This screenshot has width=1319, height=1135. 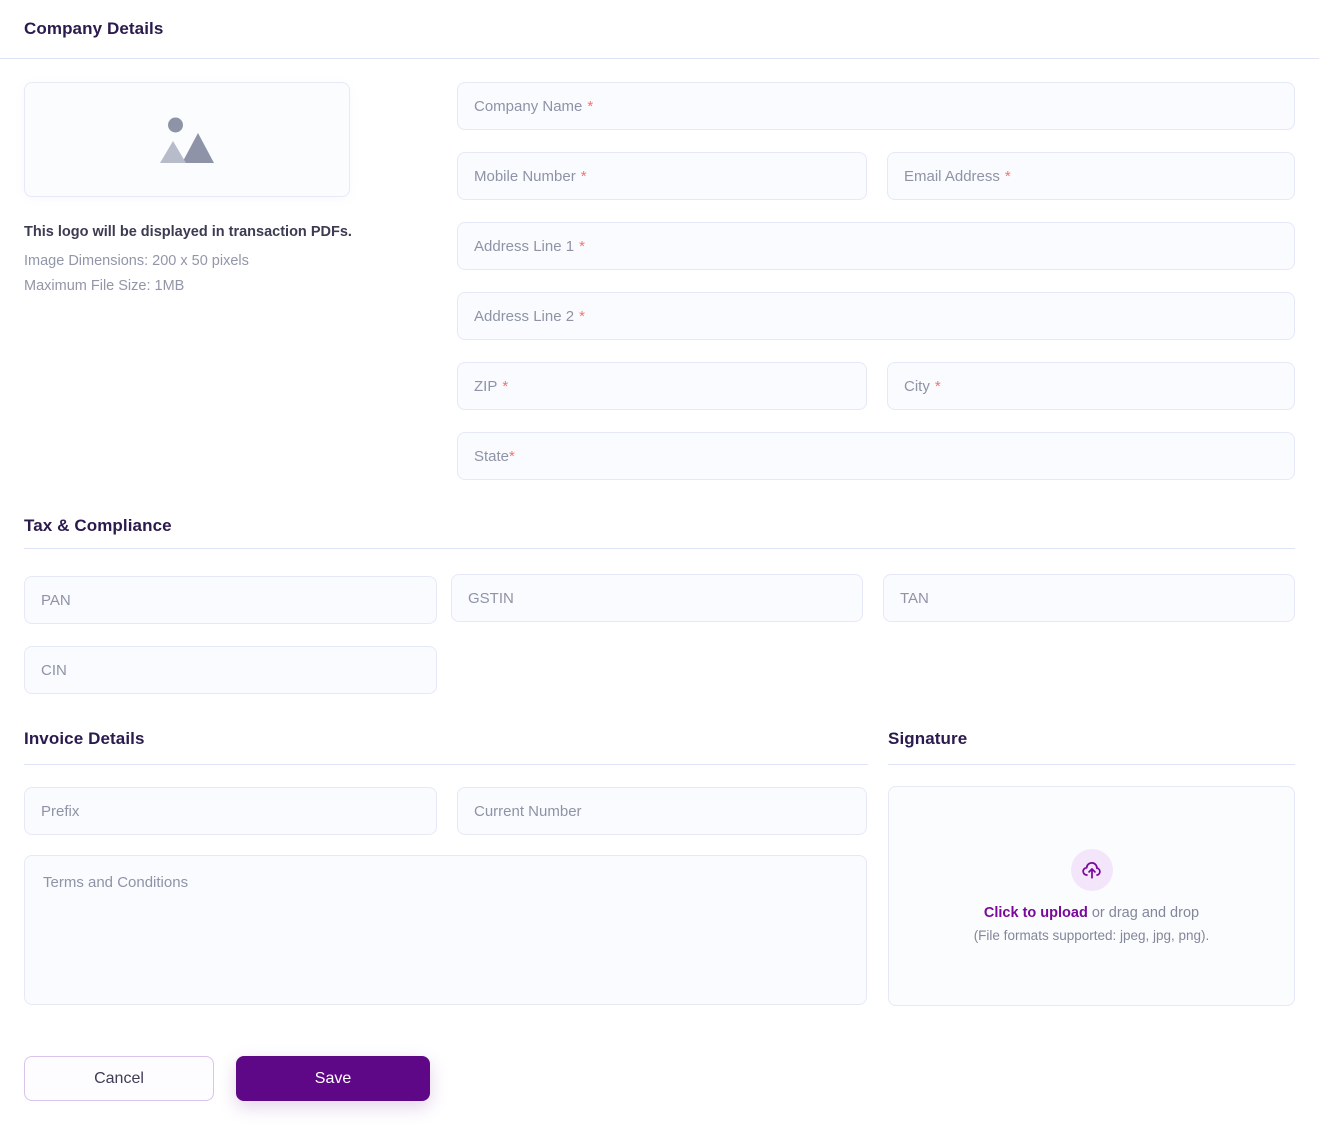 I want to click on upload-cta-rest: or drag and drop, so click(x=1143, y=913).